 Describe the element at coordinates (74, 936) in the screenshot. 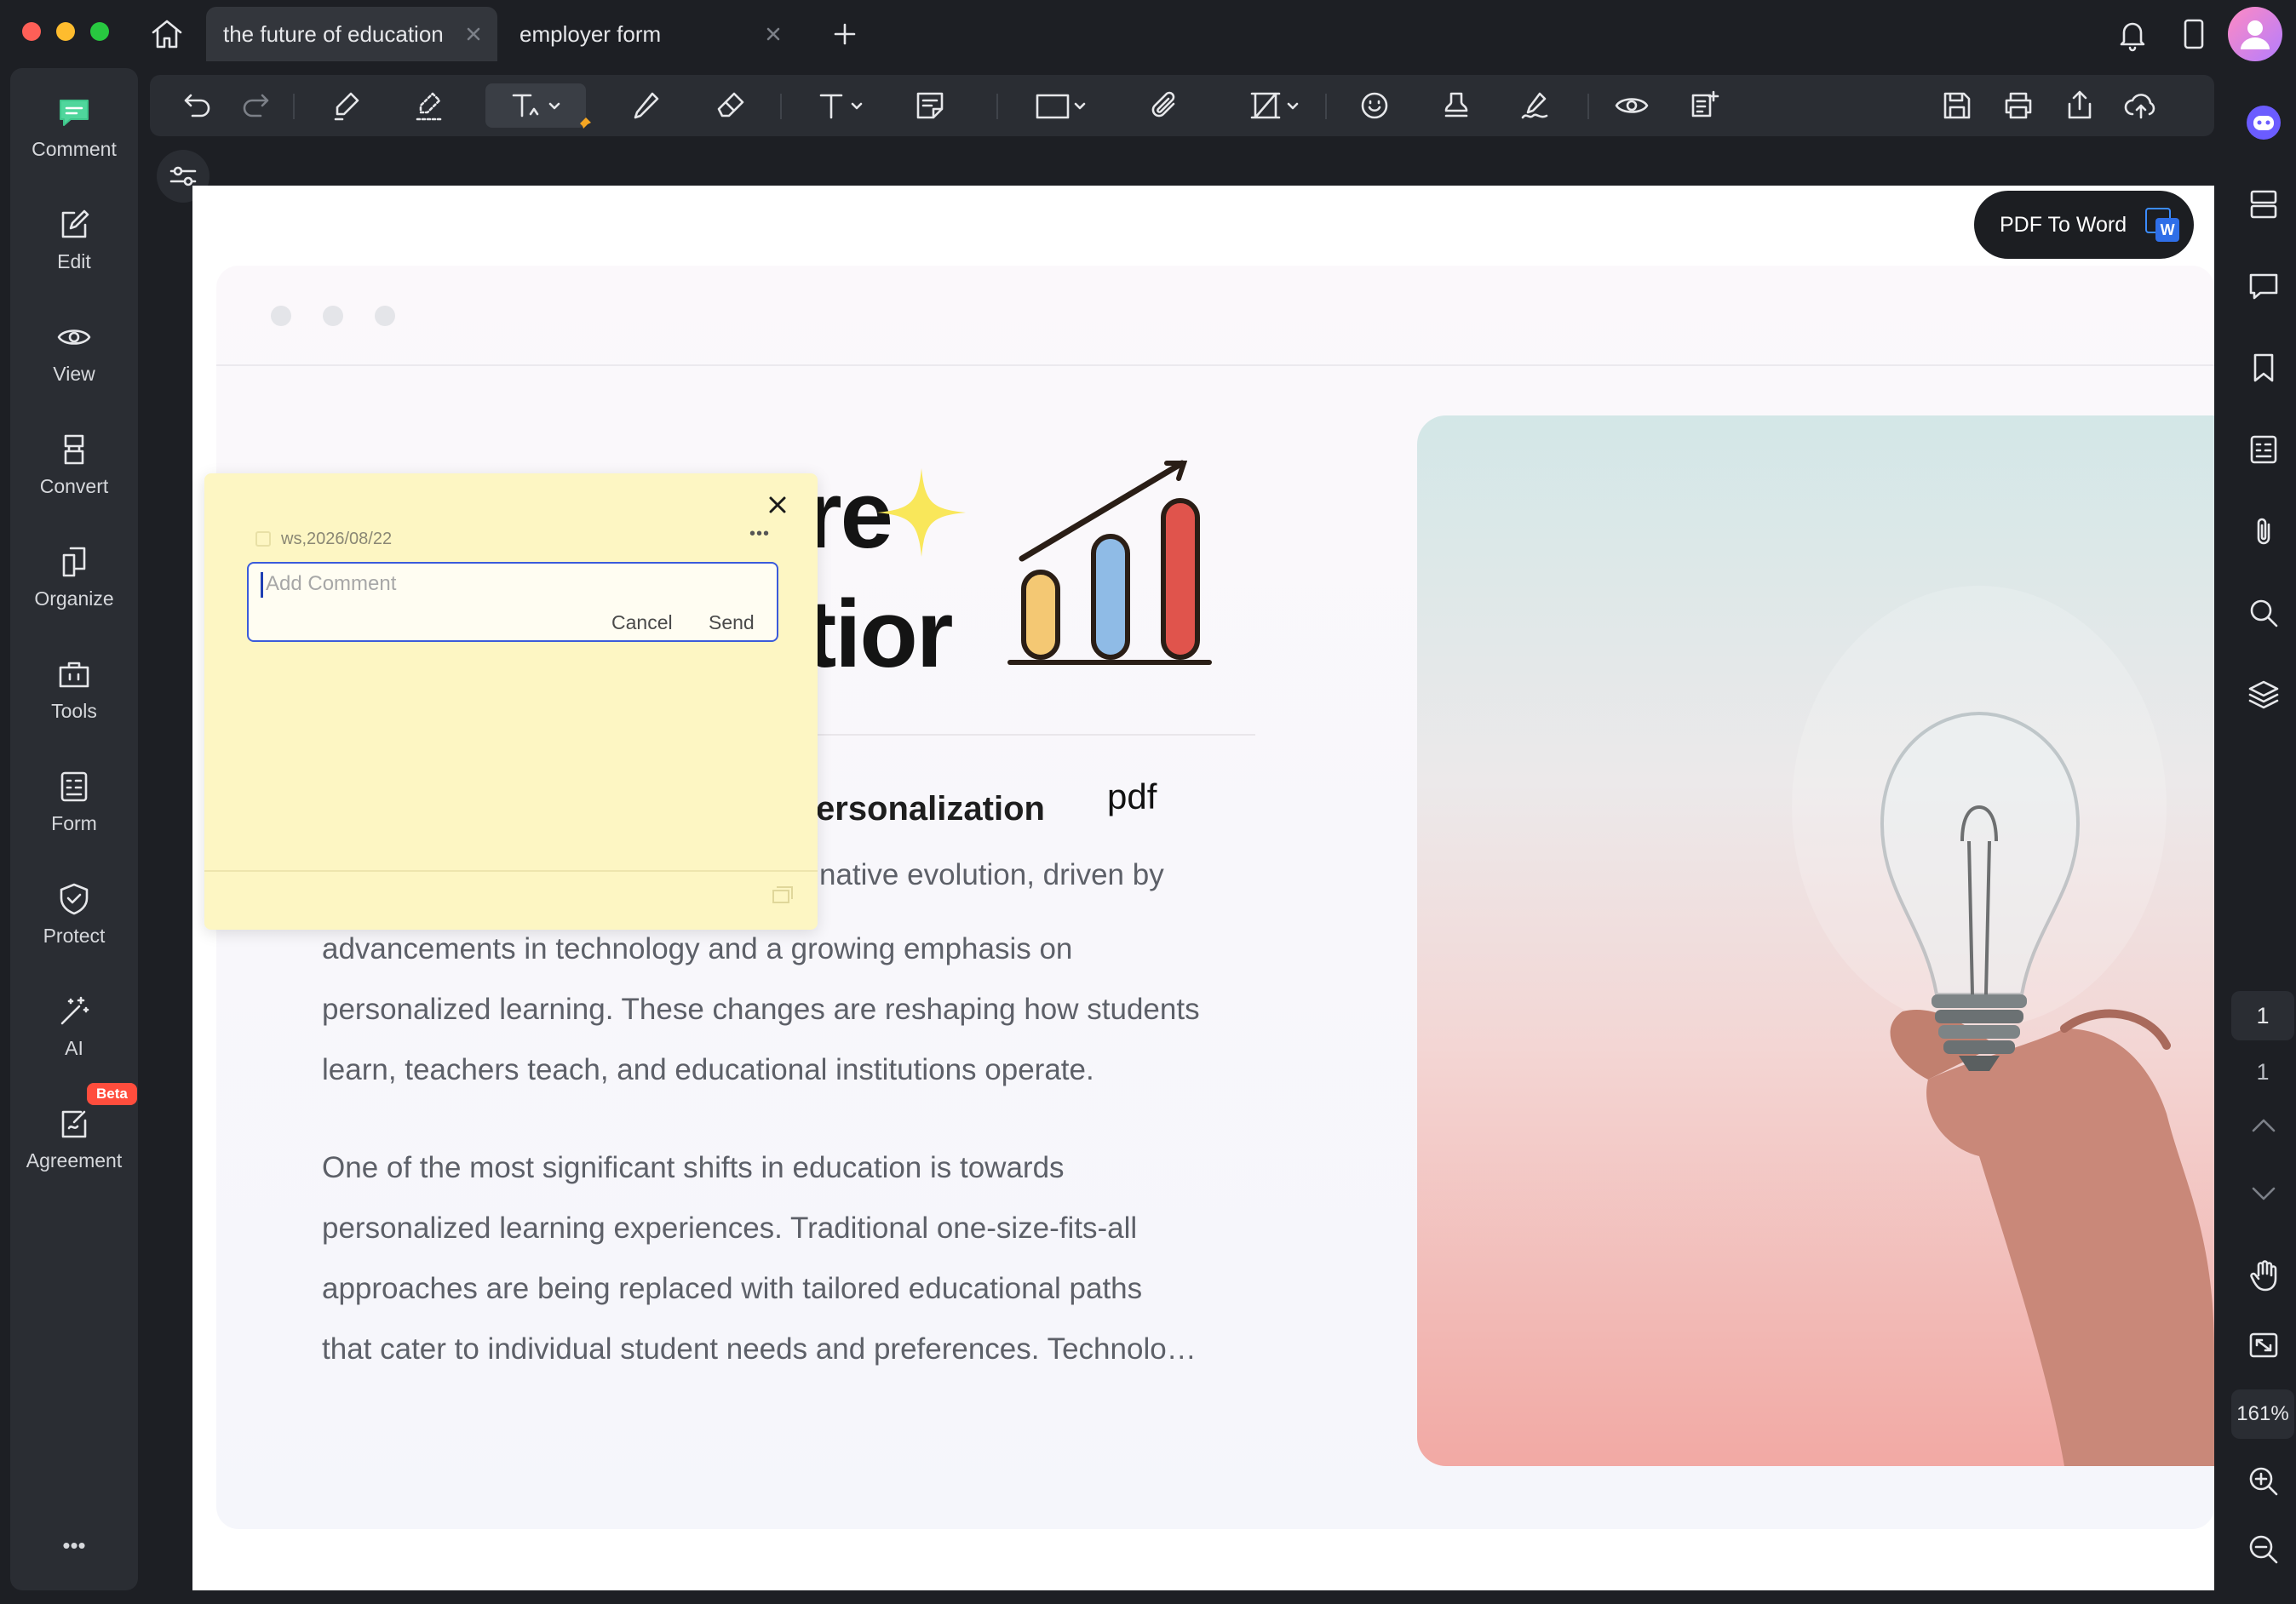

I see `sidebar-item-label: Protect` at that location.